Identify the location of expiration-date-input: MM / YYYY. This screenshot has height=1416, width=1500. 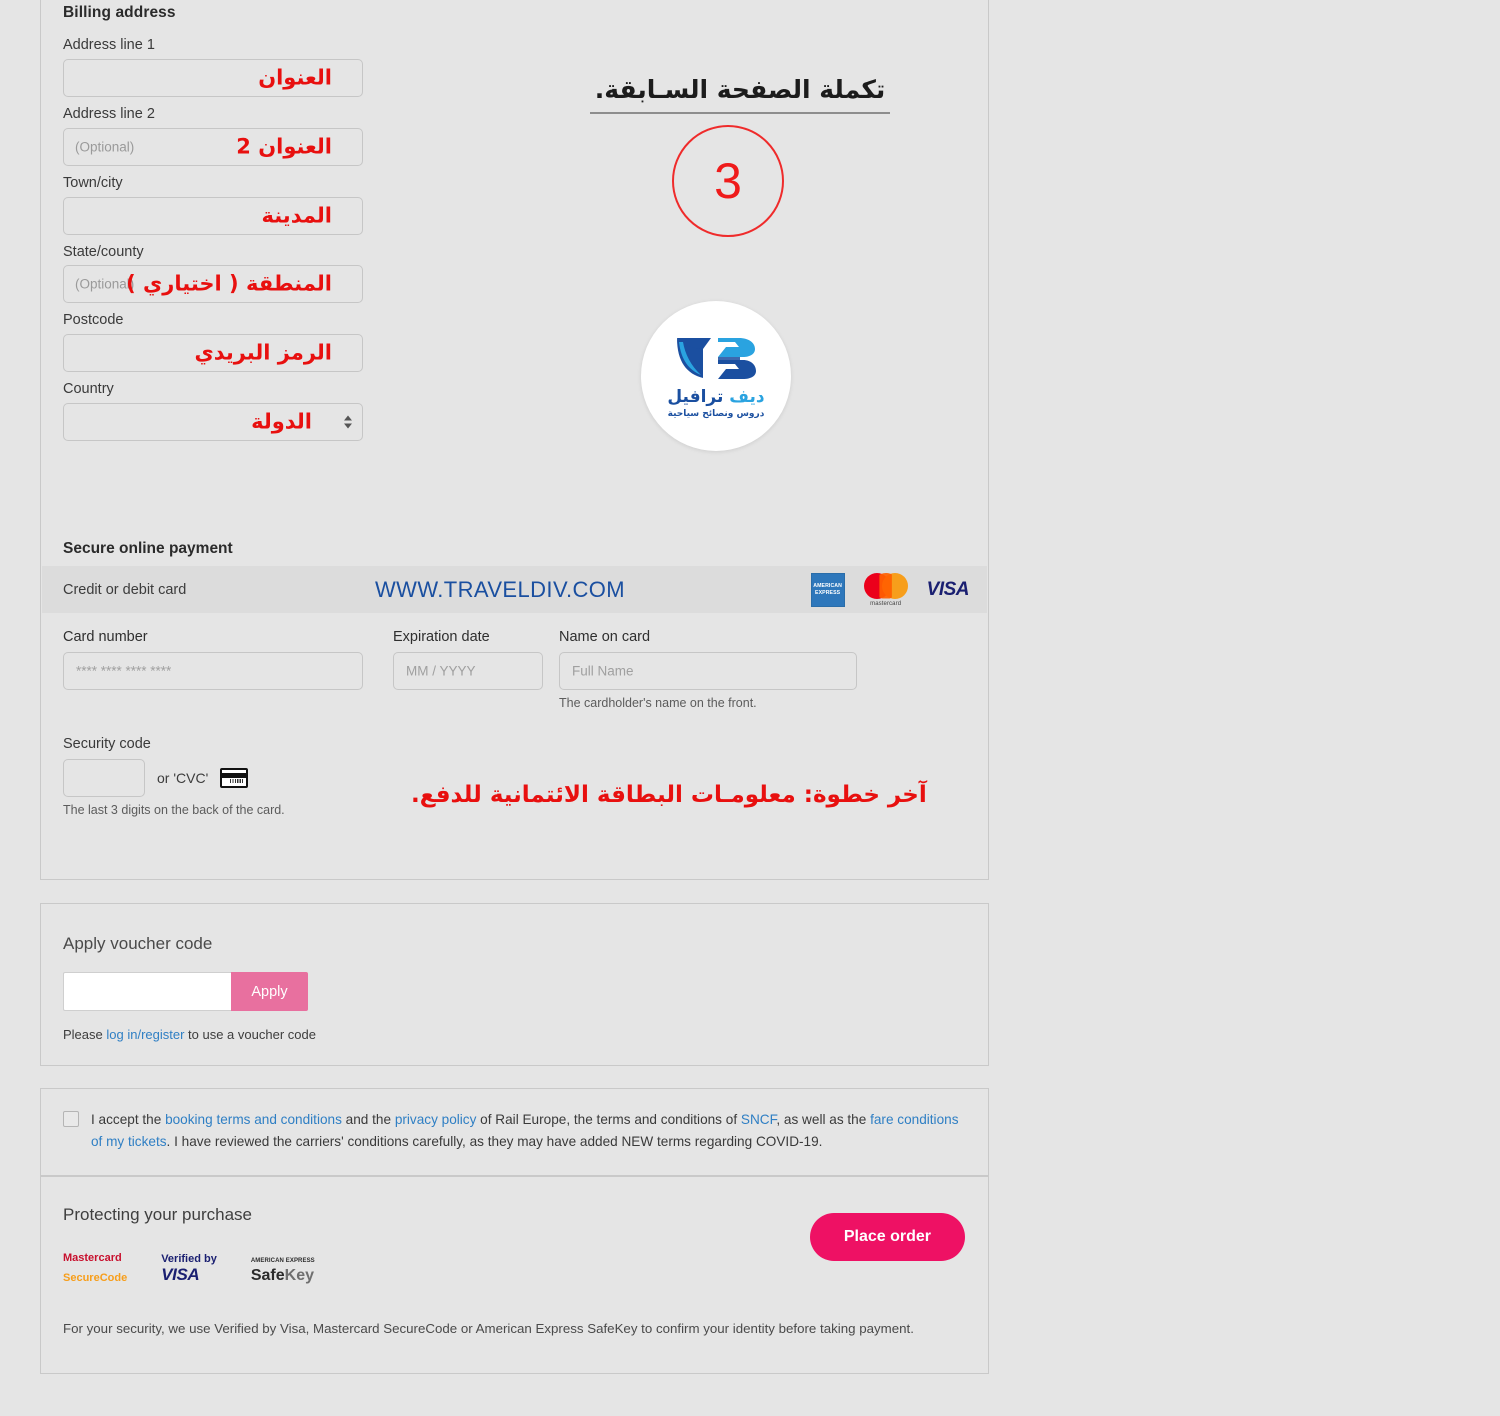
(468, 670).